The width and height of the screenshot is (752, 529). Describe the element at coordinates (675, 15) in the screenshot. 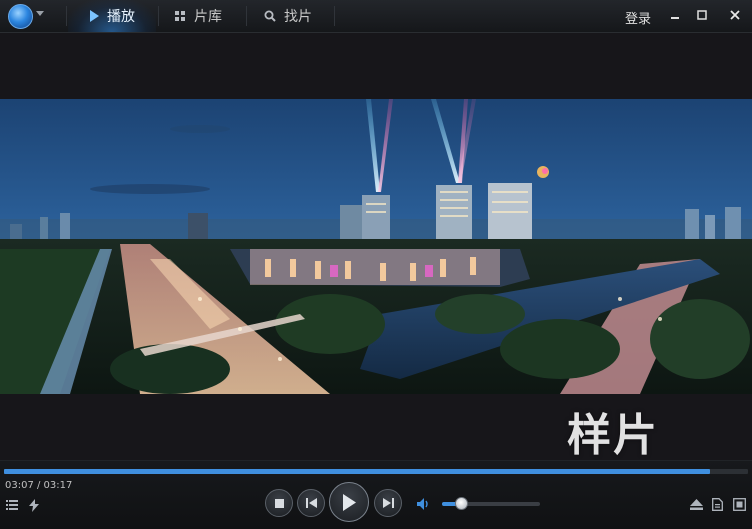

I see `minimize-button` at that location.